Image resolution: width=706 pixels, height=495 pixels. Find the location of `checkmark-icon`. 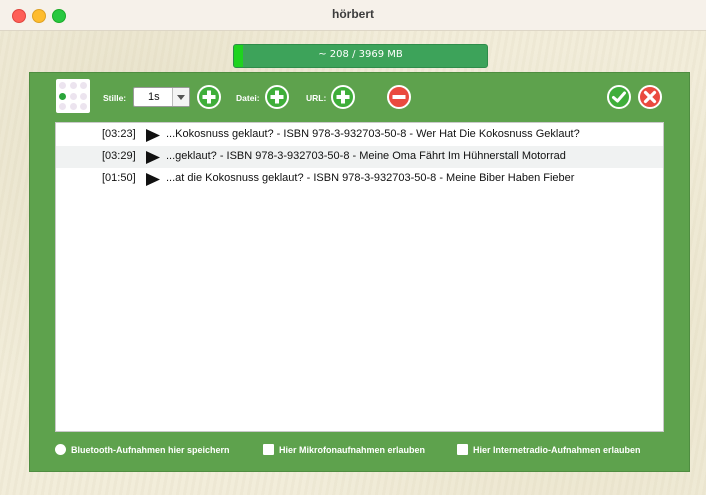

checkmark-icon is located at coordinates (619, 97).